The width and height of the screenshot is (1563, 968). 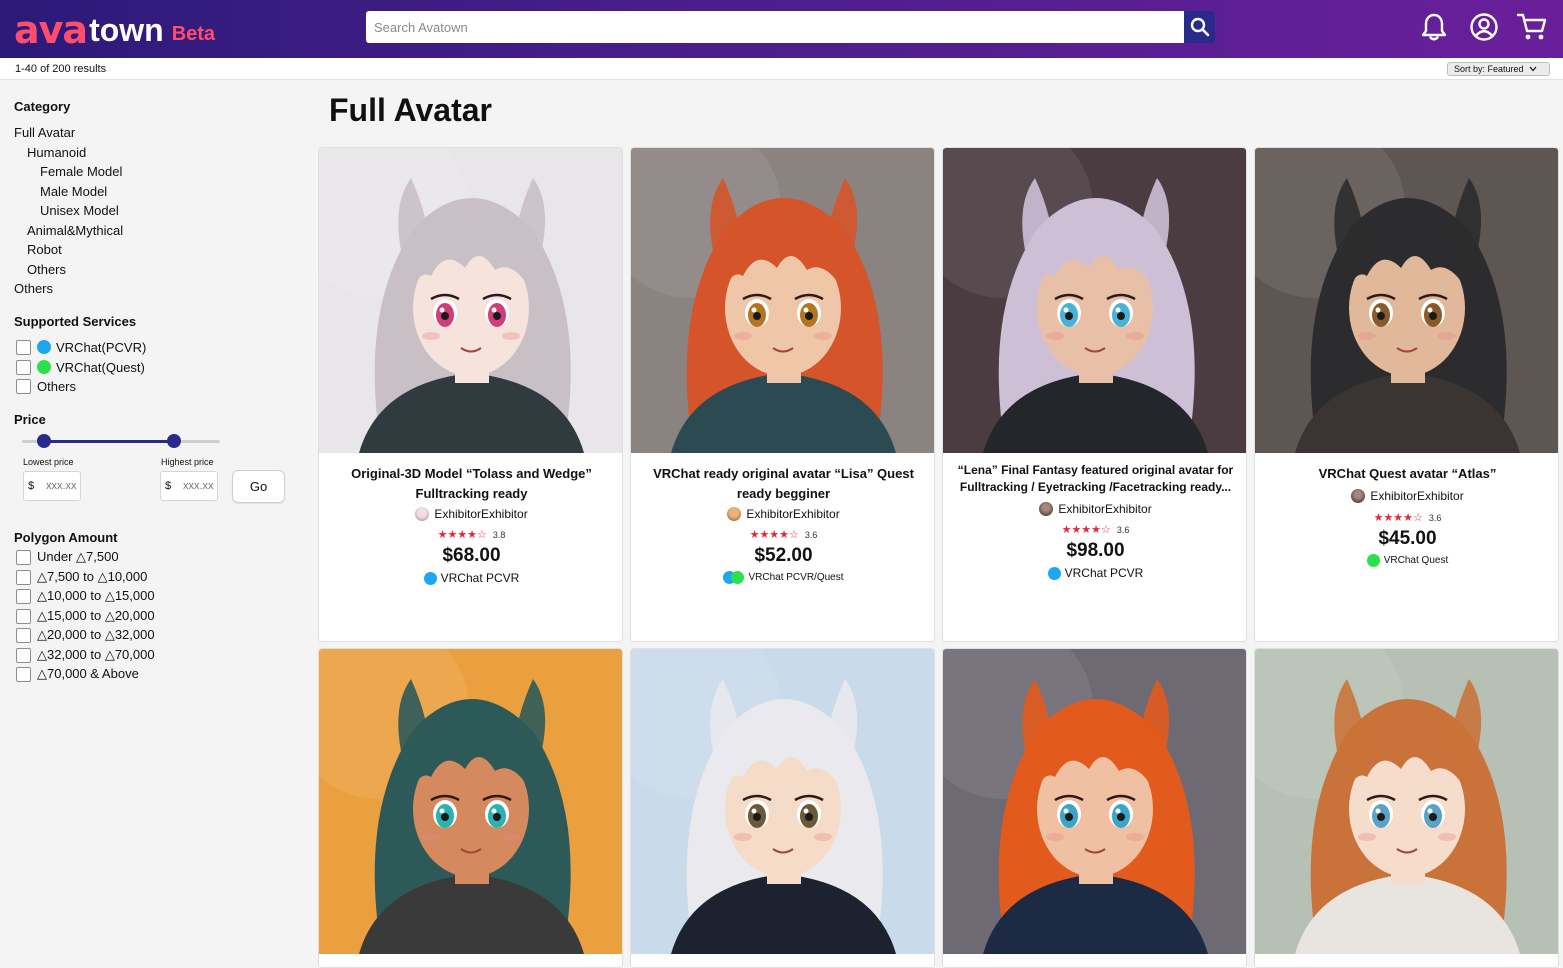 I want to click on polygon-option: △15,000 to △20,000, so click(x=85, y=616).